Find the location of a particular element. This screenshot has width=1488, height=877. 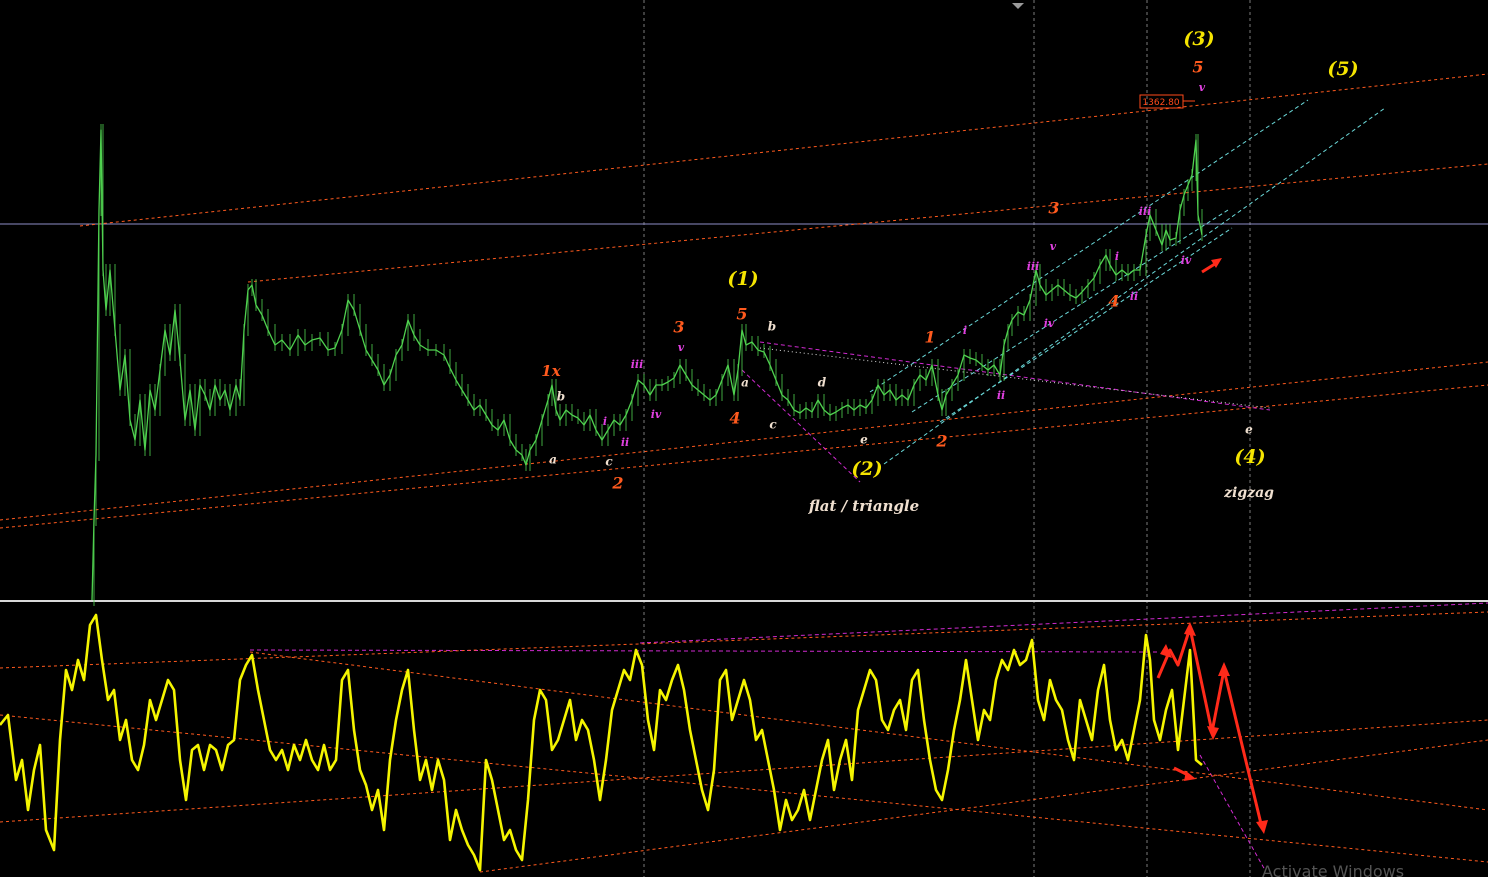

price-box: 1362.80 is located at coordinates (1167, 101).